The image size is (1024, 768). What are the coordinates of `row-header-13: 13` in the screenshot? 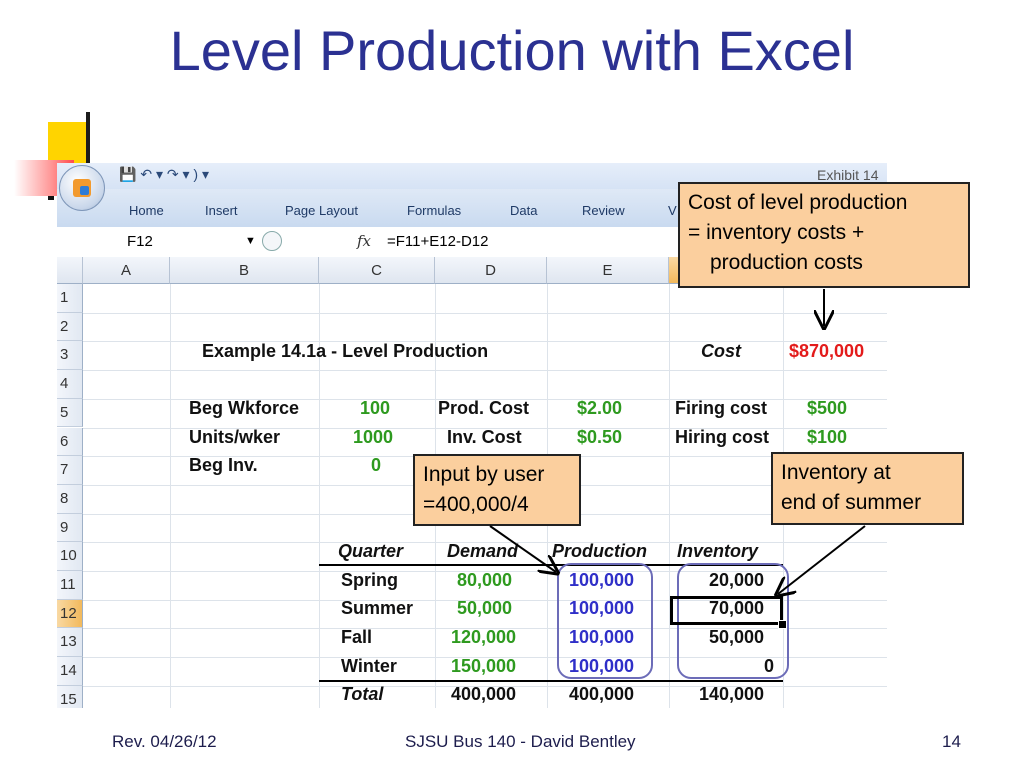 It's located at (70, 643).